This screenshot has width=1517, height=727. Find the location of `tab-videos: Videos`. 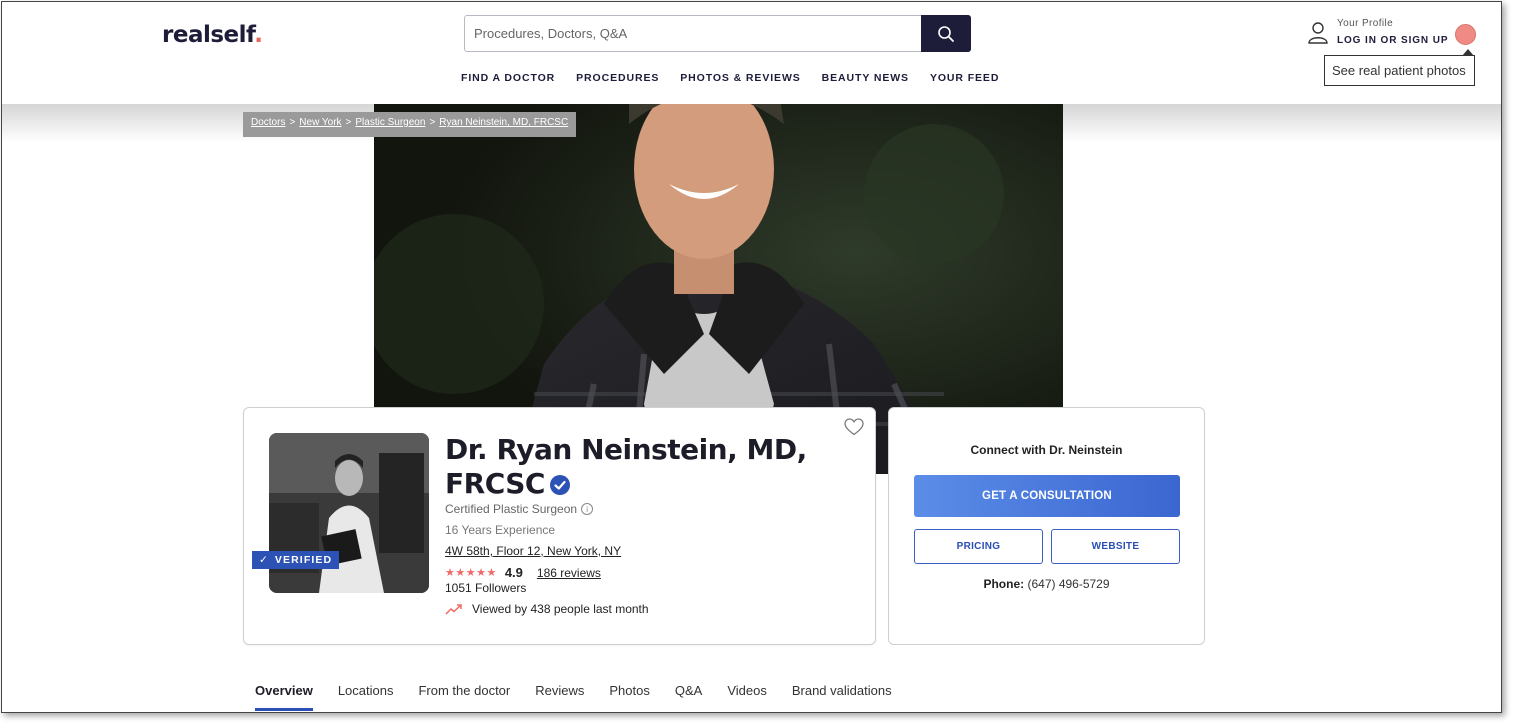

tab-videos: Videos is located at coordinates (747, 697).